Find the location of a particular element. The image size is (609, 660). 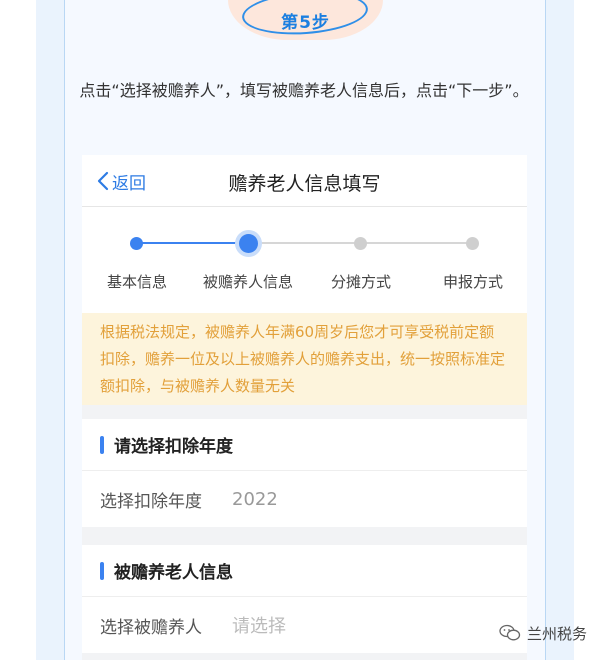

progress-stepper: 基本信息 被赡养人信息 分摊方式 申报方式 is located at coordinates (304, 260).